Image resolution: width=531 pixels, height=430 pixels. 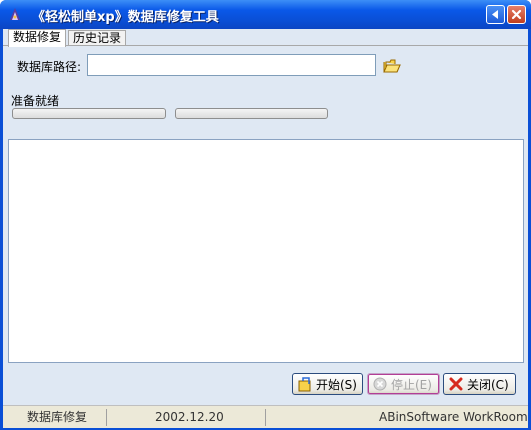 I want to click on open-folder-icon, so click(x=392, y=65).